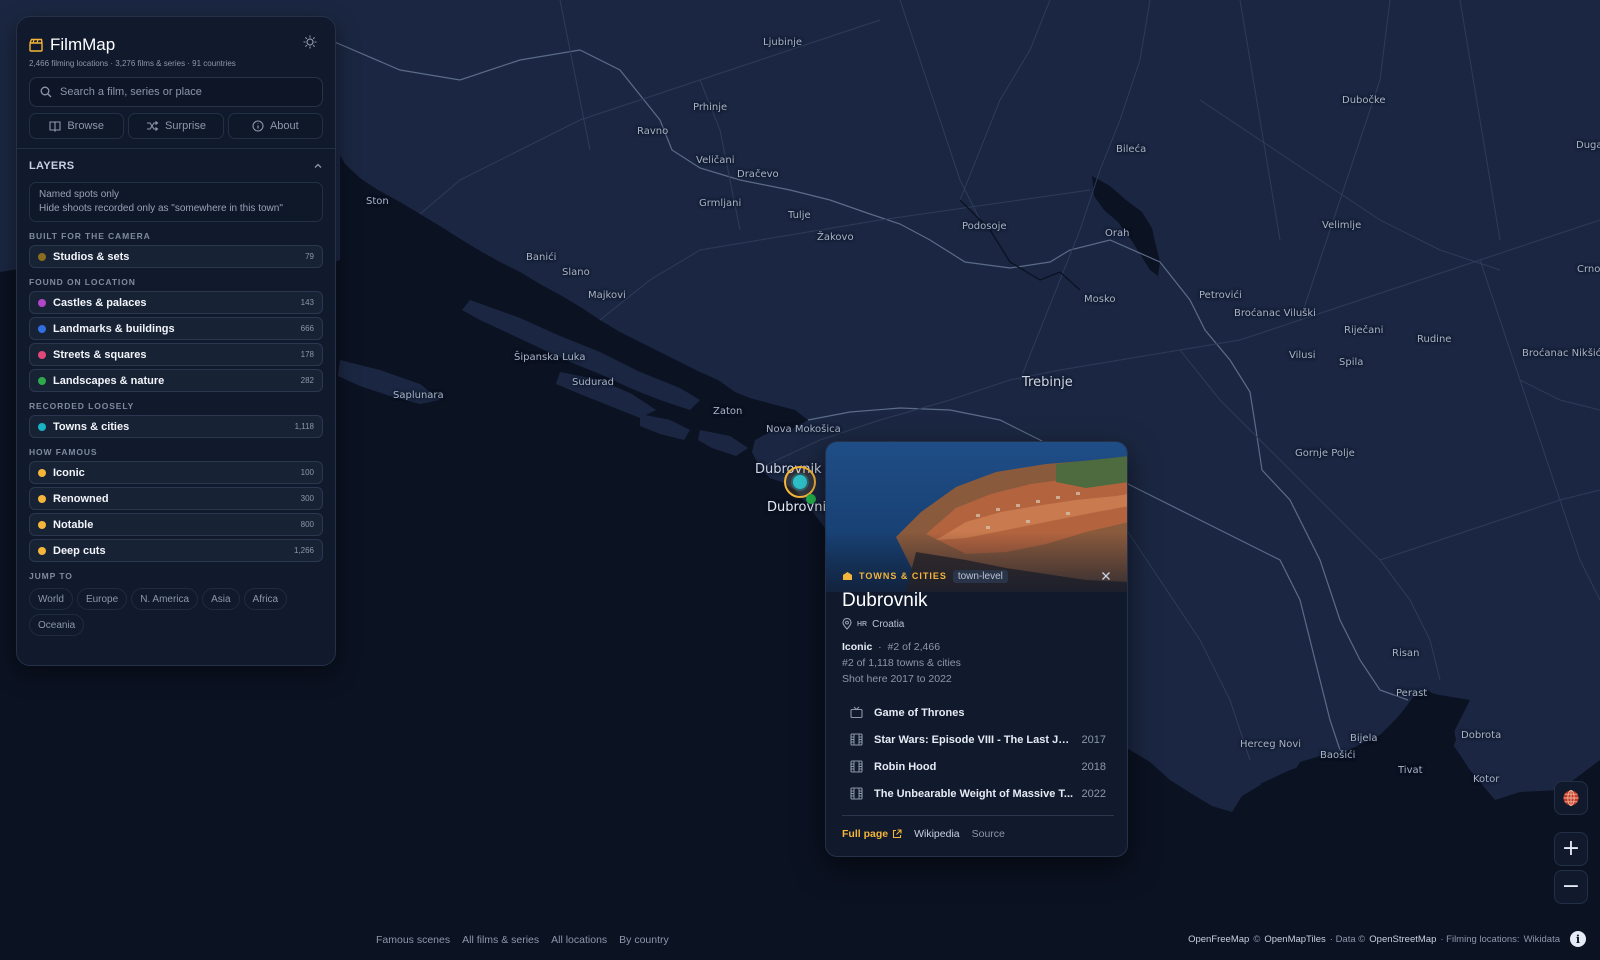 Image resolution: width=1600 pixels, height=960 pixels. I want to click on map-label: Majkovi, so click(607, 295).